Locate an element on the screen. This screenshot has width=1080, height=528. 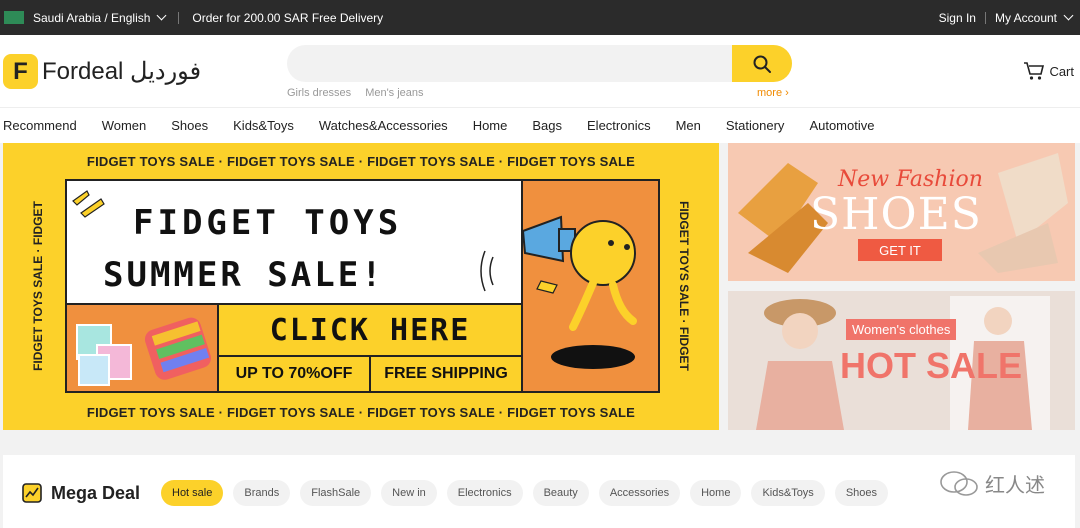
nav-item-recommend: Recommend is located at coordinates (40, 125).